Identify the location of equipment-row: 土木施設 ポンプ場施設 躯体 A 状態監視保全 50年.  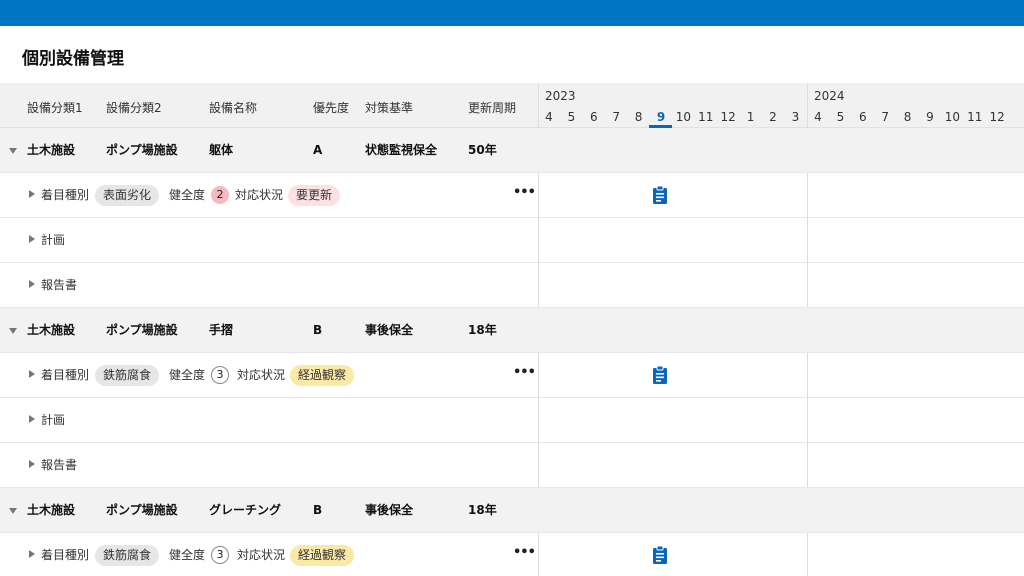
(512, 150).